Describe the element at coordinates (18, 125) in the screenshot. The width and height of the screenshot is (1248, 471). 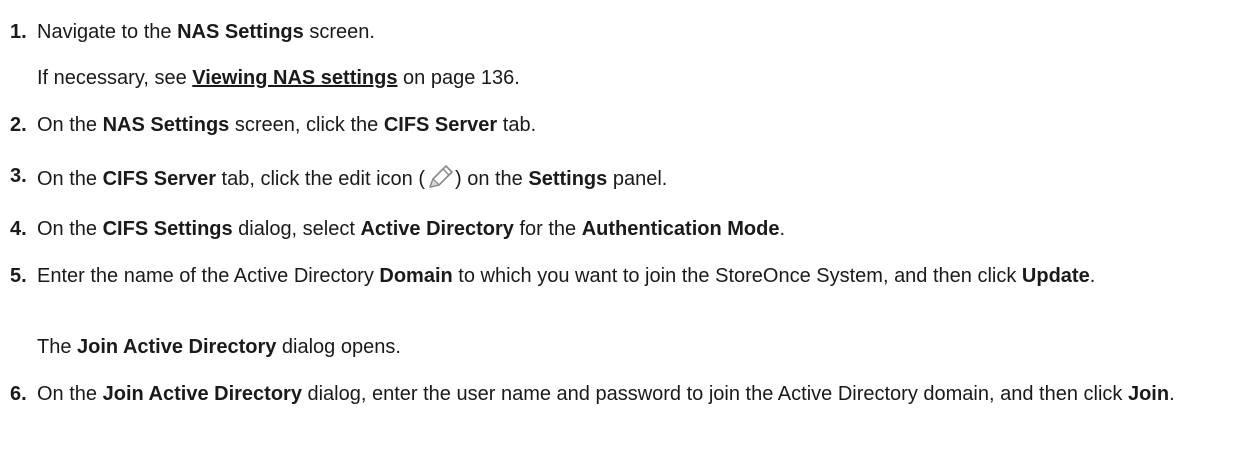
I see `step-number: 2.` at that location.